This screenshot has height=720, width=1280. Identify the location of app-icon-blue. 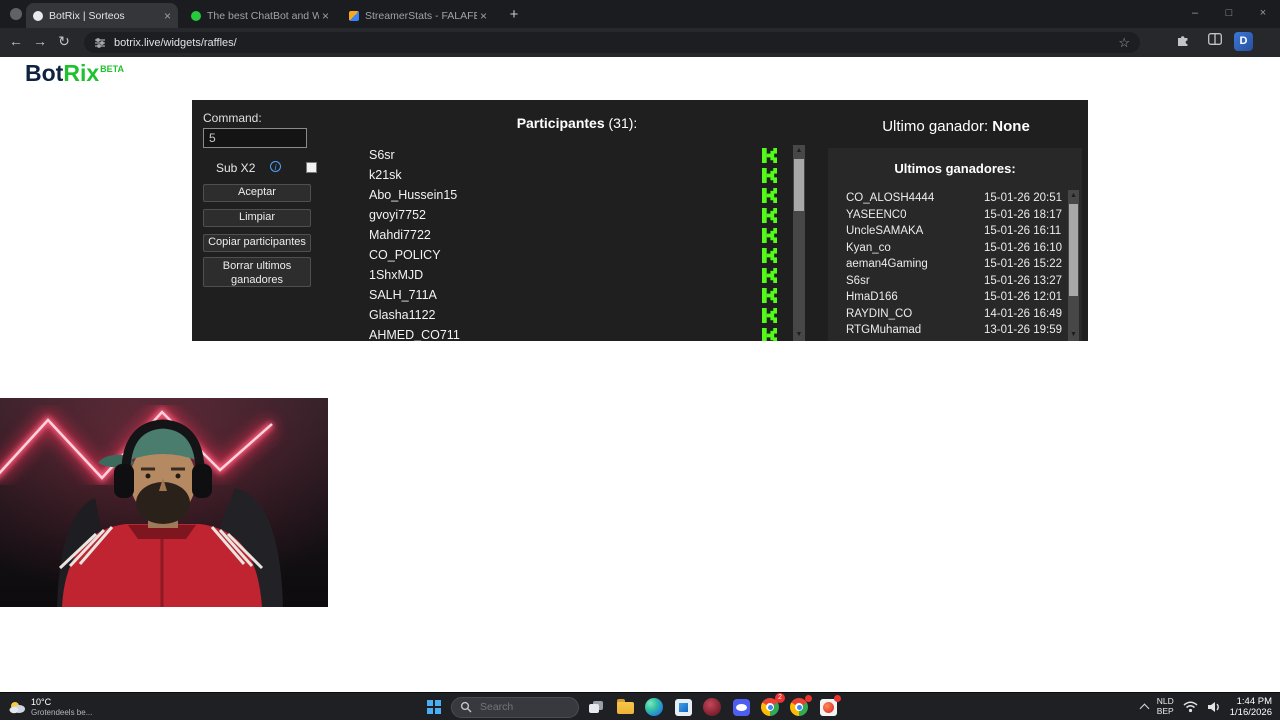
(741, 707).